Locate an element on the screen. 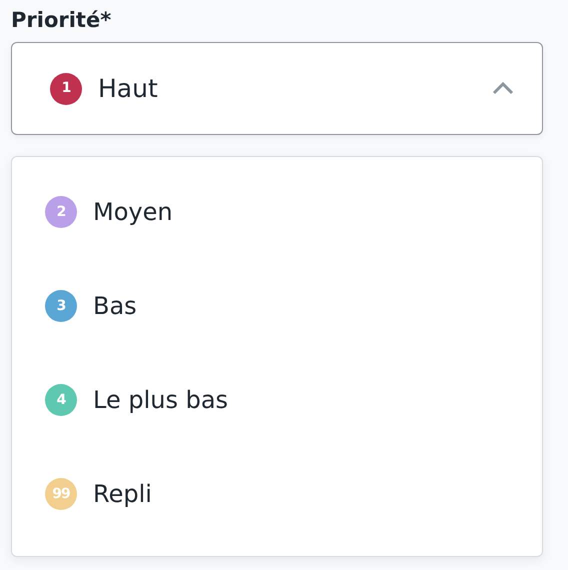  priority-badge: 2 is located at coordinates (61, 212).